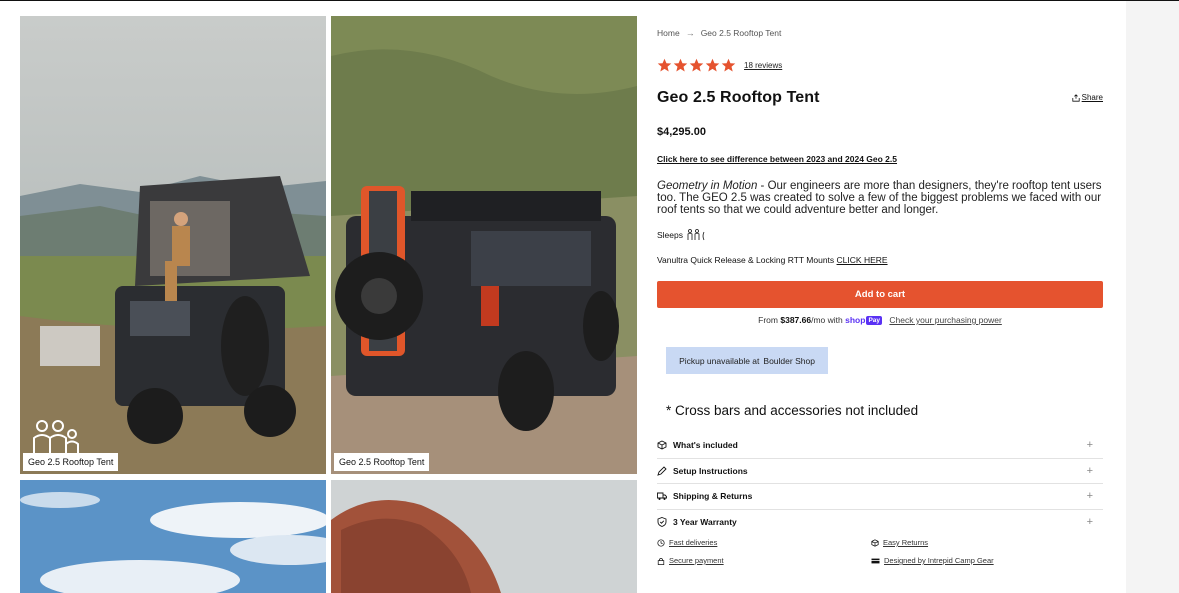 This screenshot has width=1179, height=593. What do you see at coordinates (789, 360) in the screenshot?
I see `pickup-store: Boulder Shop` at bounding box center [789, 360].